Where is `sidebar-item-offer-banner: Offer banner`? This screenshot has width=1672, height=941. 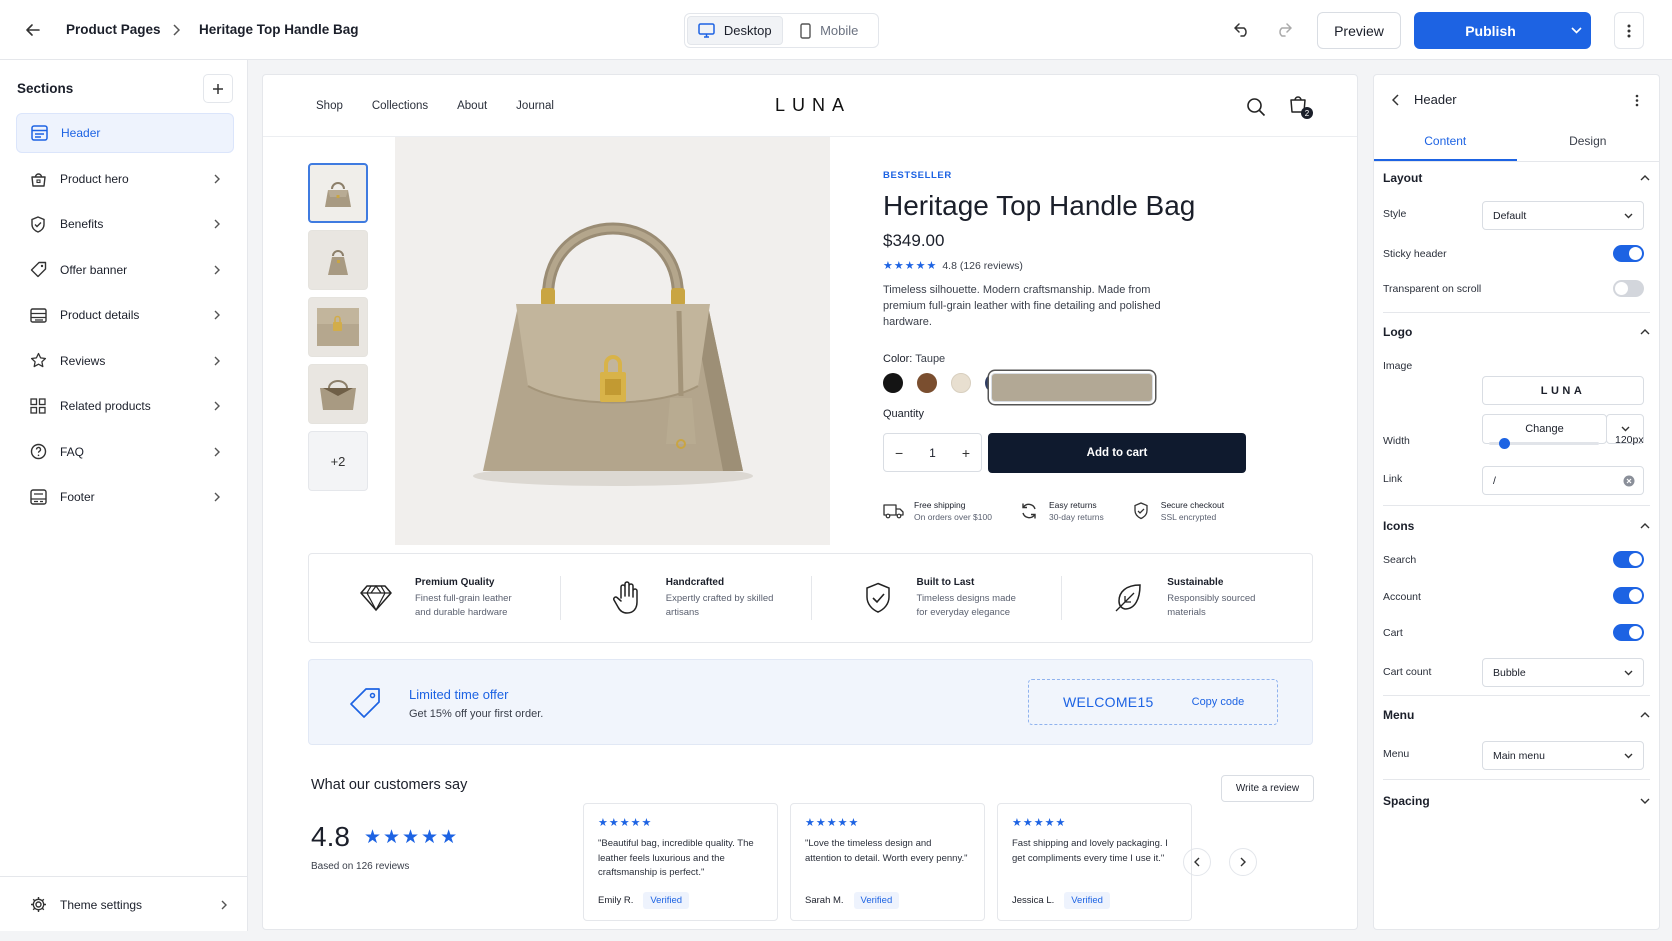 sidebar-item-offer-banner: Offer banner is located at coordinates (125, 270).